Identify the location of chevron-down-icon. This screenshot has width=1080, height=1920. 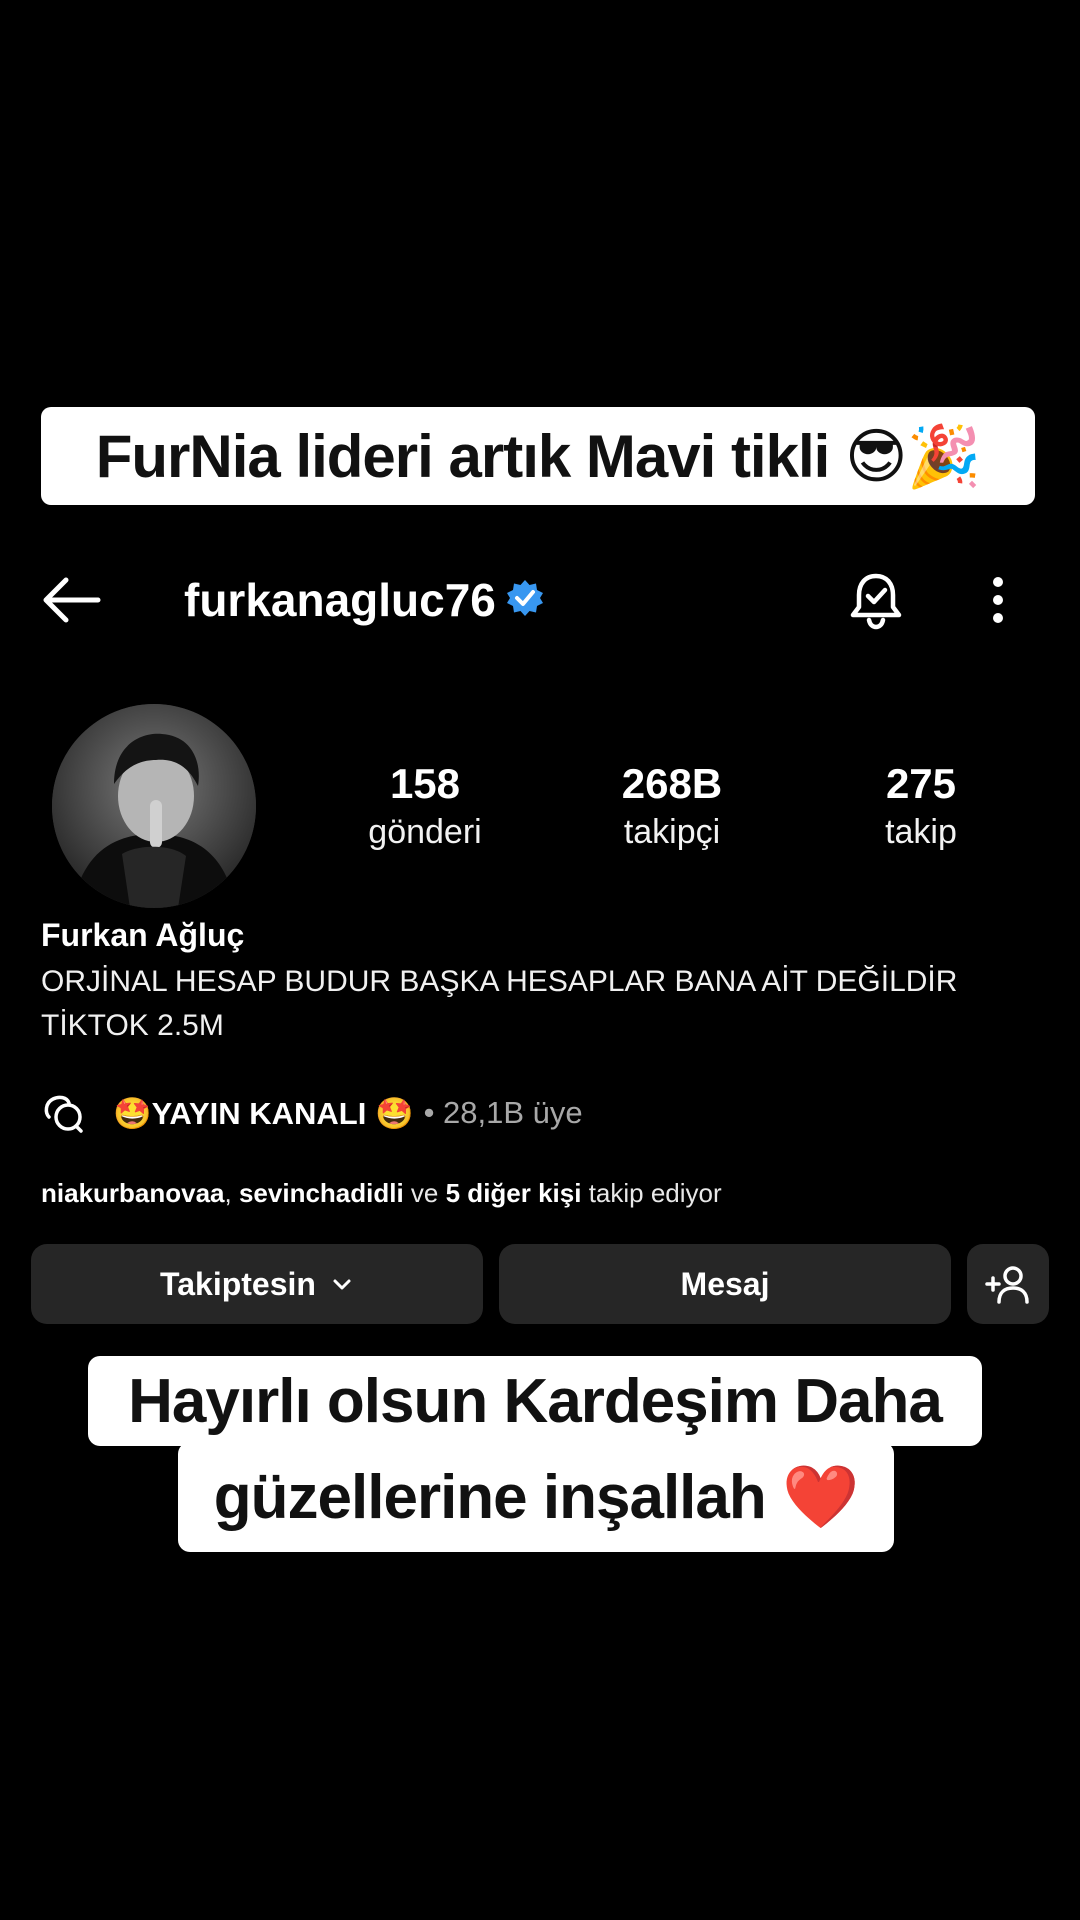
(342, 1284).